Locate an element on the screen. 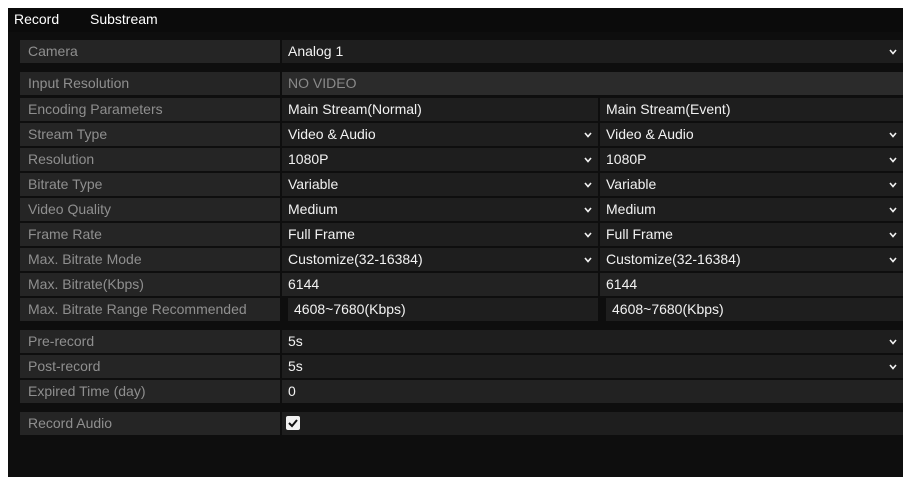 This screenshot has width=903, height=477. video-quality-row: Video Quality Medium Medium is located at coordinates (461, 209).